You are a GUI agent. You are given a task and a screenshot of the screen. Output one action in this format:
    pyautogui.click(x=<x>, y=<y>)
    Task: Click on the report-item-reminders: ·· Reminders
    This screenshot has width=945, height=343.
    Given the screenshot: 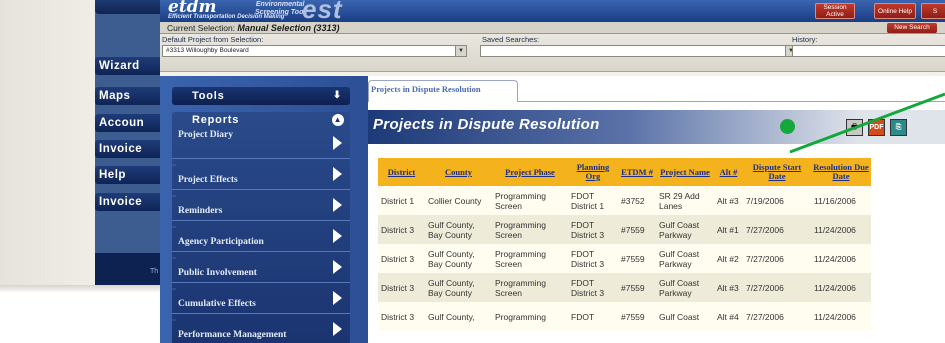 What is the action you would take?
    pyautogui.click(x=261, y=205)
    